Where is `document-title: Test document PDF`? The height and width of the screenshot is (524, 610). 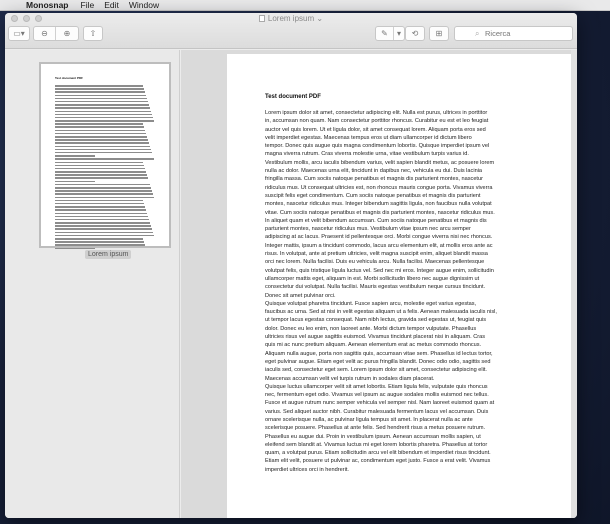
document-title: Test document PDF is located at coordinates (293, 97).